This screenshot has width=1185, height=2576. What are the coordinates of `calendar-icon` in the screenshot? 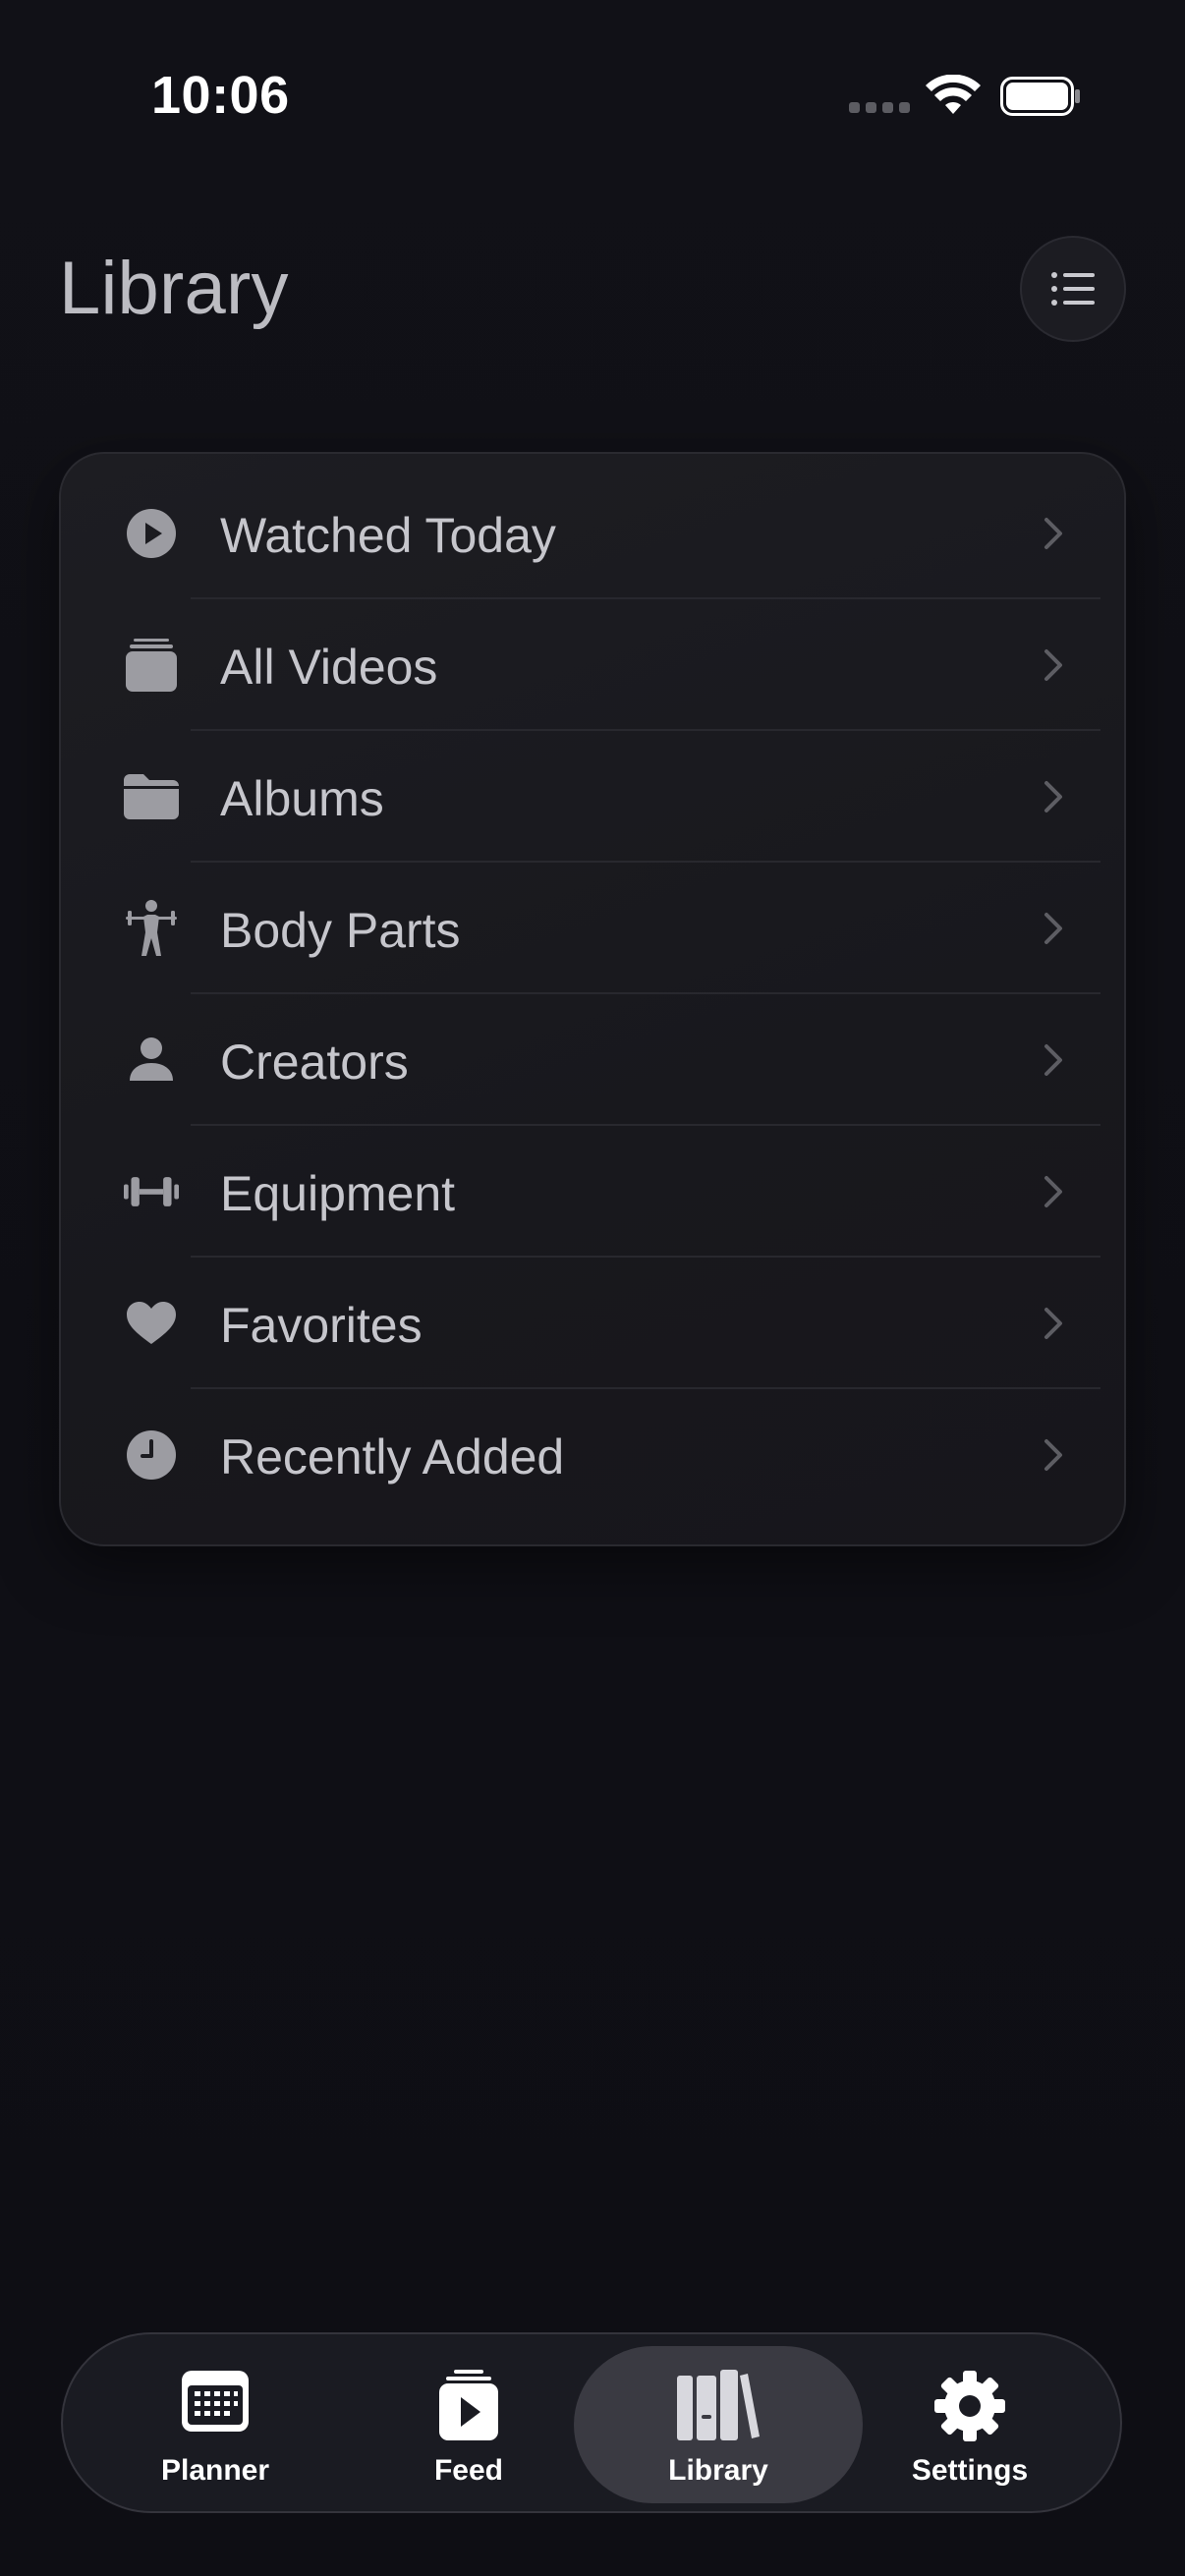 It's located at (216, 2401).